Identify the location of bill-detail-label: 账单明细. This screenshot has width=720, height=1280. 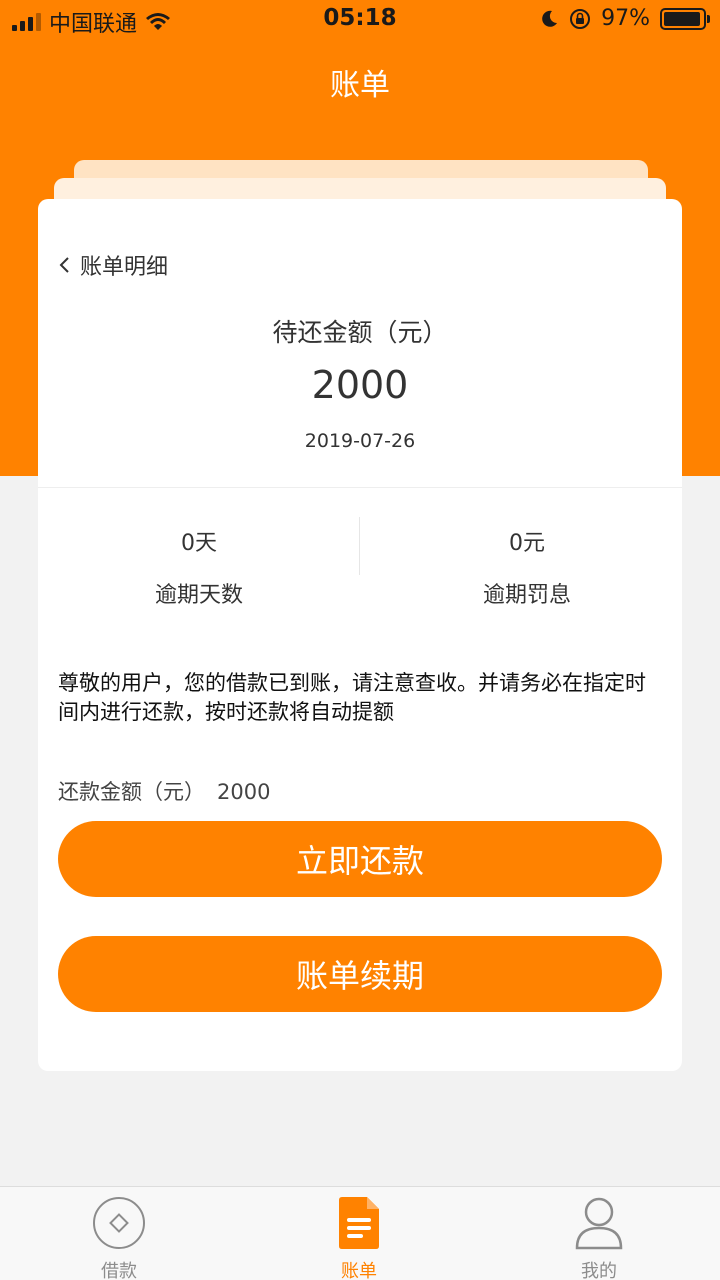
(124, 267).